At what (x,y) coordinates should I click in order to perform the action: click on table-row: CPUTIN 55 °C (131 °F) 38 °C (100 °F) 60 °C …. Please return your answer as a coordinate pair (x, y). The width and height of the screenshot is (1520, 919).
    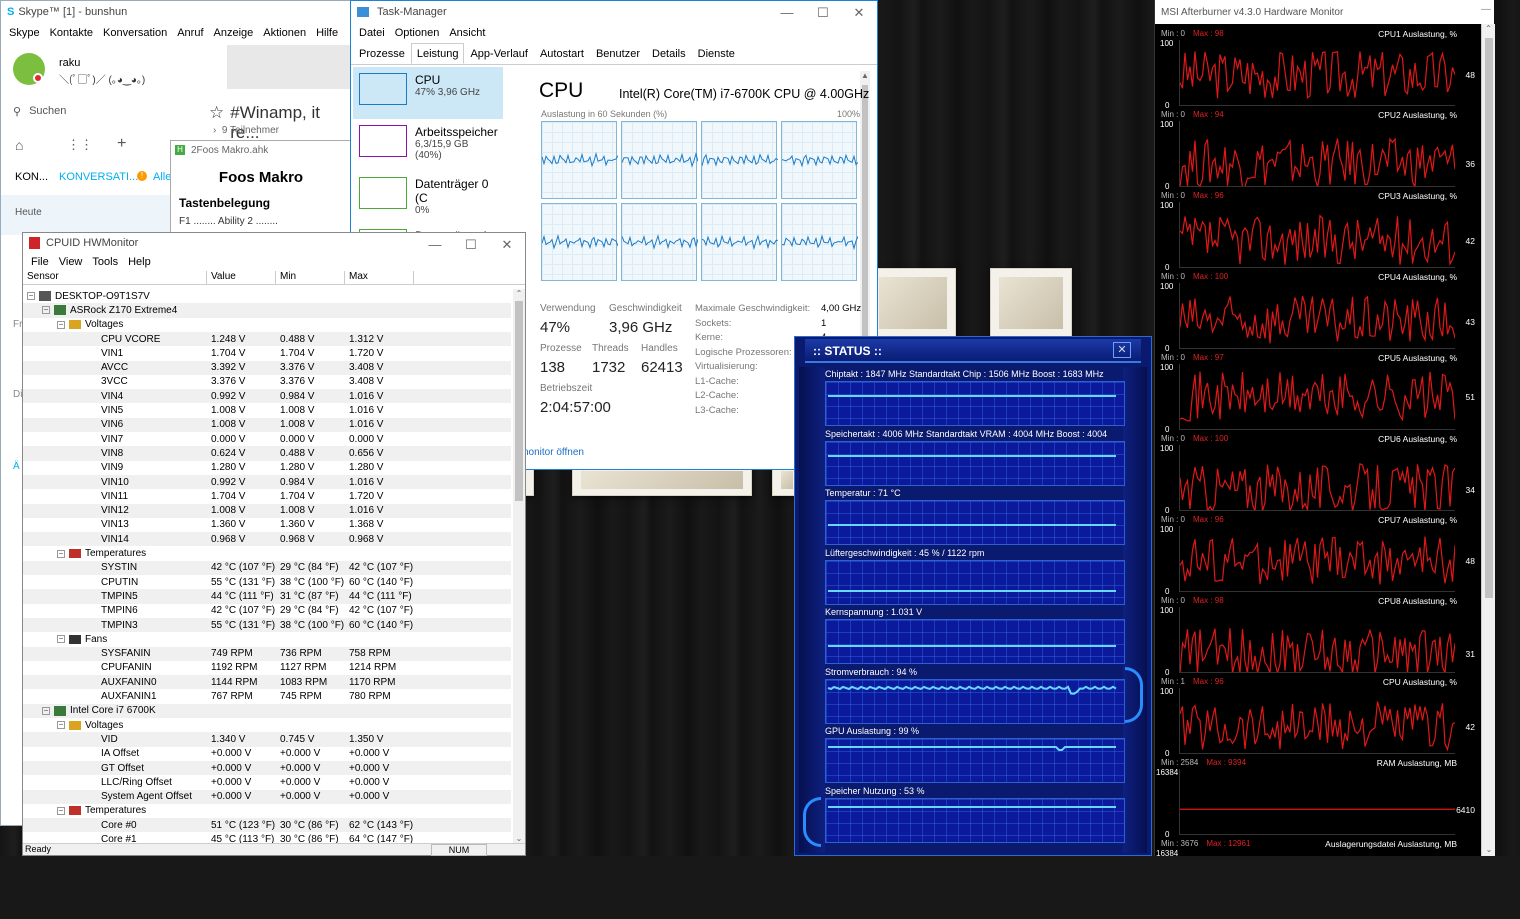
    Looking at the image, I should click on (267, 582).